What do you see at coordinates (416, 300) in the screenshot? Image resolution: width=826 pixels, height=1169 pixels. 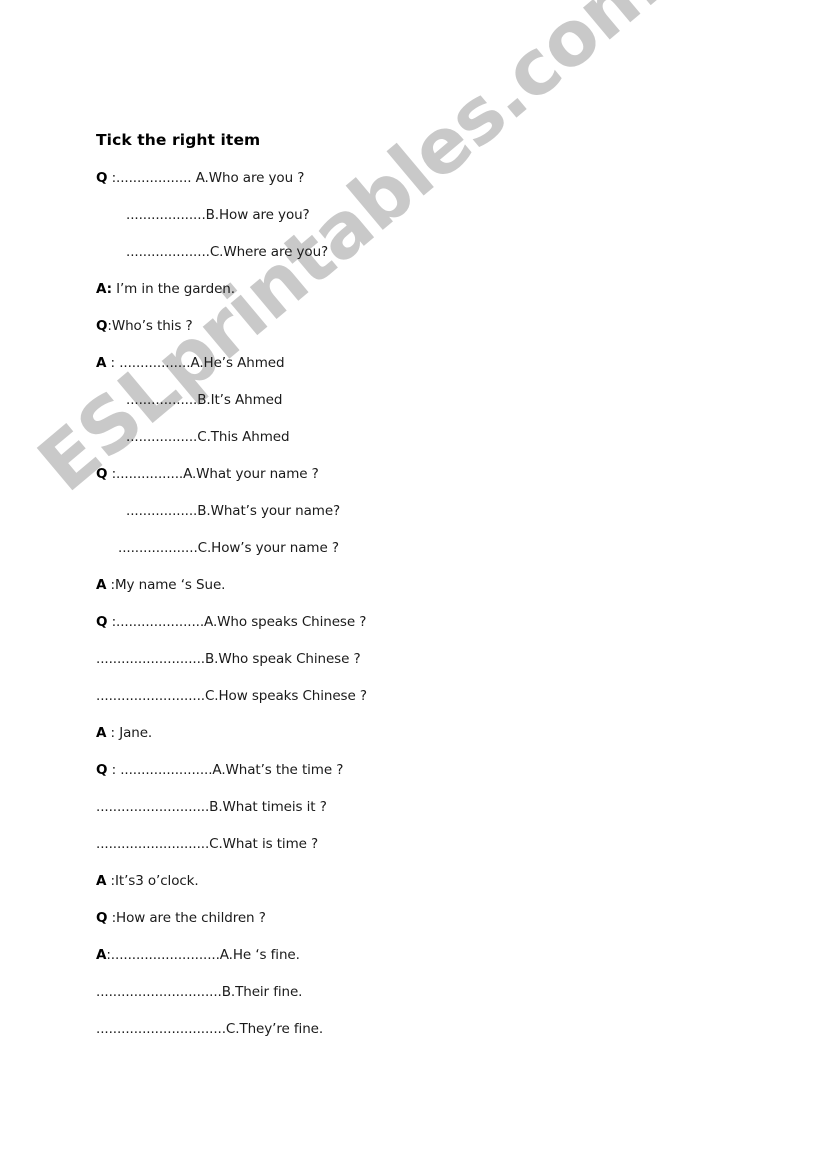 I see `qa-line-a: A: I’m in the garden.` at bounding box center [416, 300].